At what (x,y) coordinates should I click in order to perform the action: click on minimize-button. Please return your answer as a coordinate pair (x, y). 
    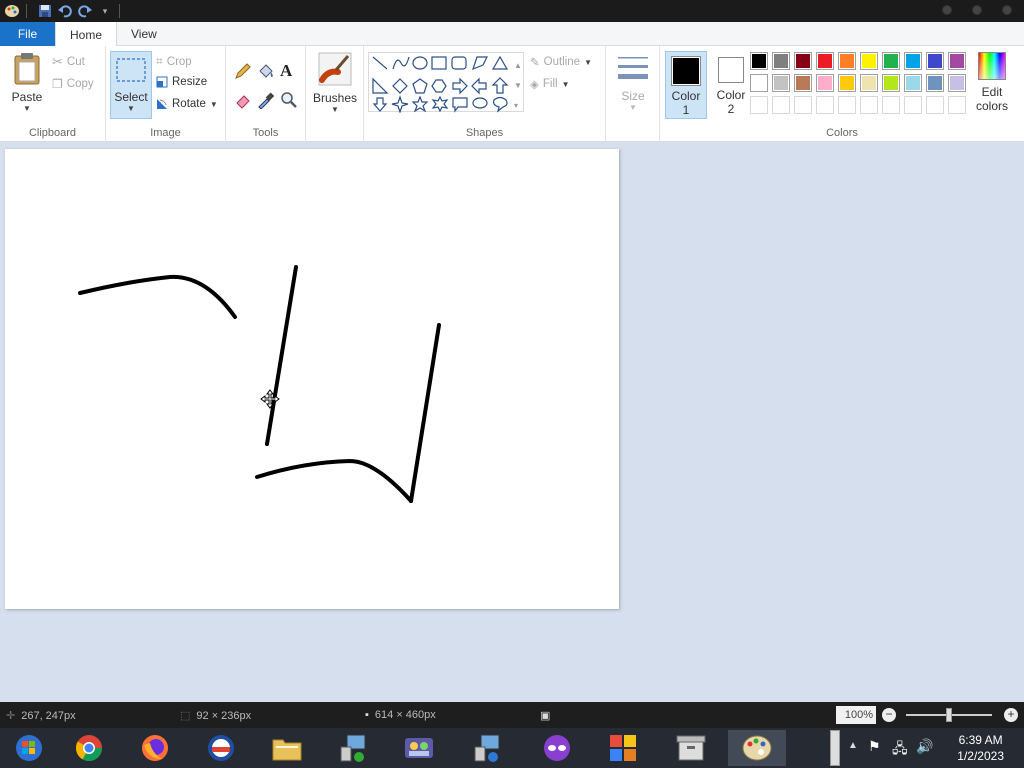
    Looking at the image, I should click on (947, 10).